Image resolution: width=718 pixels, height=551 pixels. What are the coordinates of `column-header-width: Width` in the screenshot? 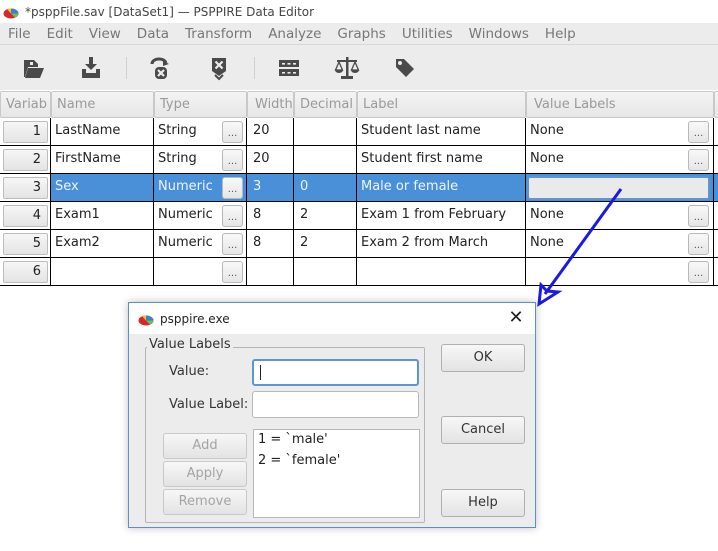 It's located at (270, 104).